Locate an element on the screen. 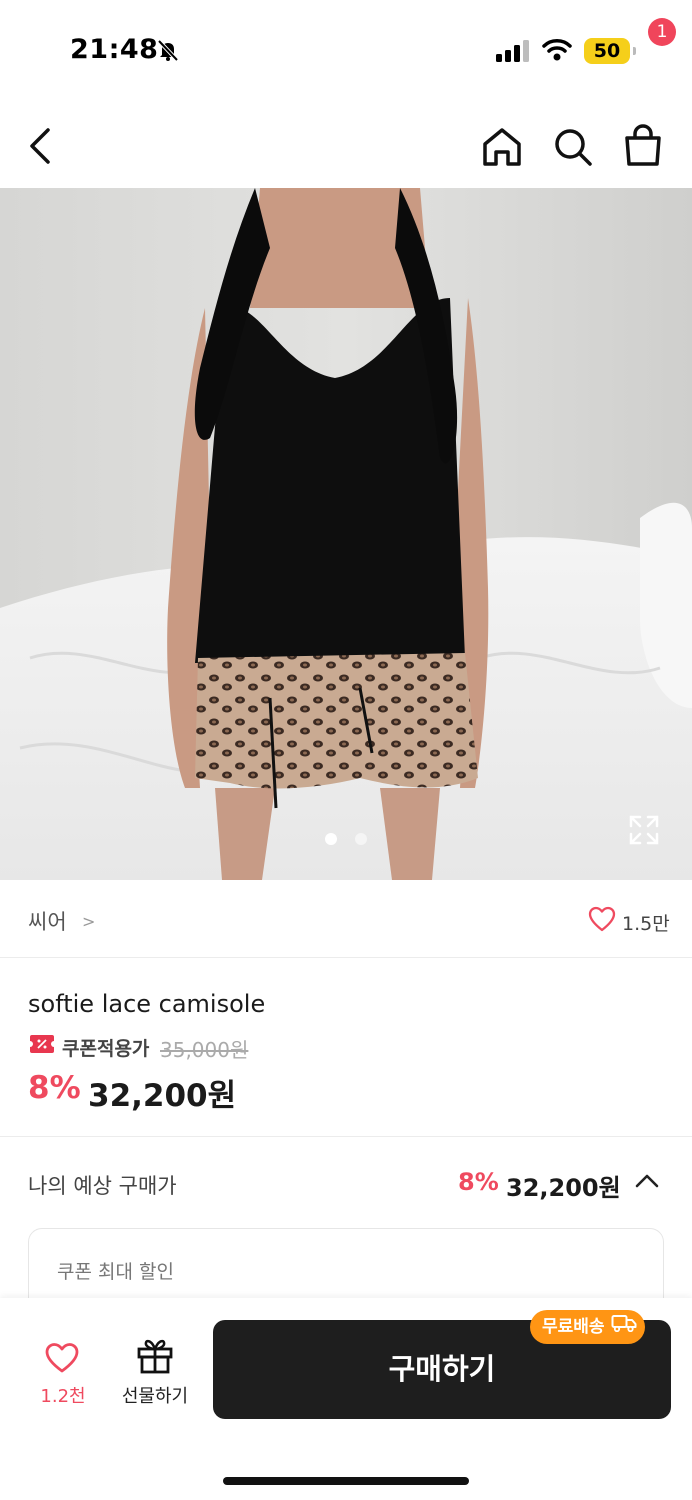  top-navigation is located at coordinates (346, 144).